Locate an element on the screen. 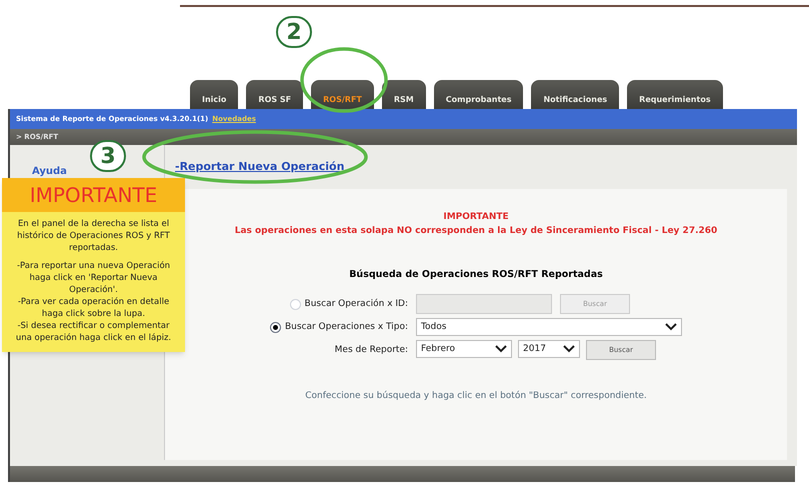 The image size is (809, 486). field-label: Buscar Operación x ID: is located at coordinates (356, 304).